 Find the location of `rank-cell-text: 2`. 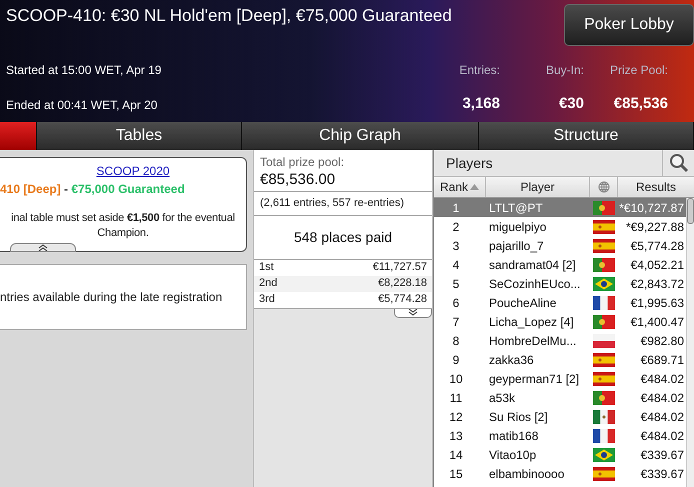

rank-cell-text: 2 is located at coordinates (456, 227).